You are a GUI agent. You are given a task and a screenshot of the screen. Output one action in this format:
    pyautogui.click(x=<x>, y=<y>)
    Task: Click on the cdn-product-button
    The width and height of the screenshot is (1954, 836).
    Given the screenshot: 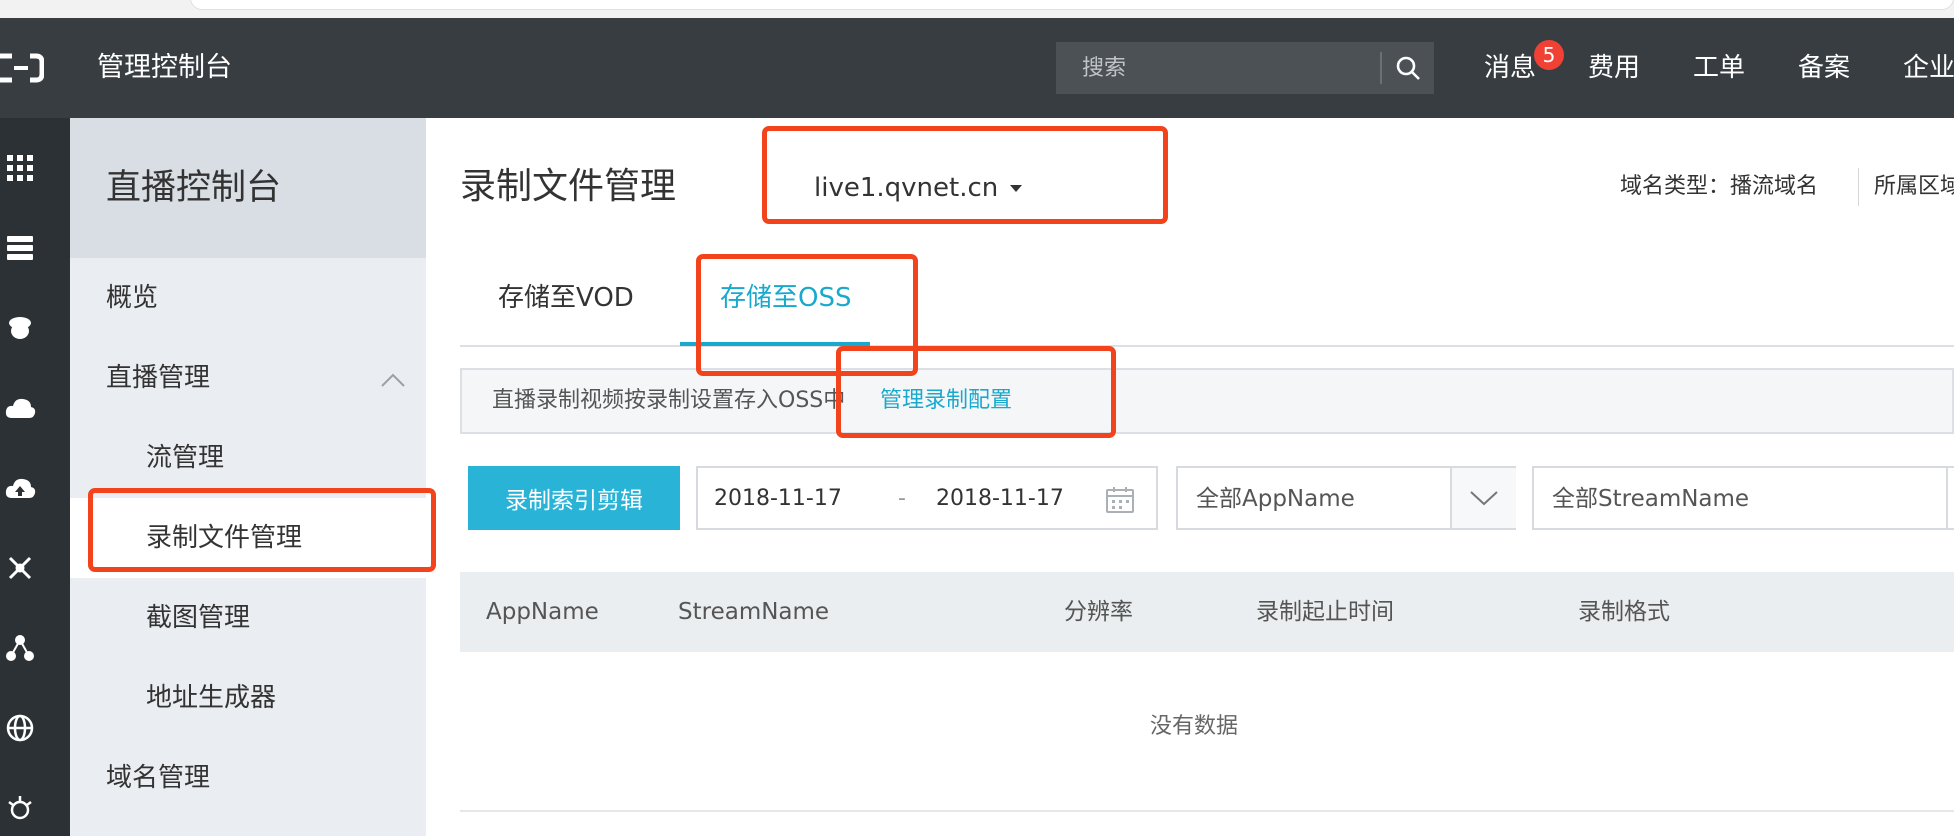 What is the action you would take?
    pyautogui.click(x=20, y=728)
    